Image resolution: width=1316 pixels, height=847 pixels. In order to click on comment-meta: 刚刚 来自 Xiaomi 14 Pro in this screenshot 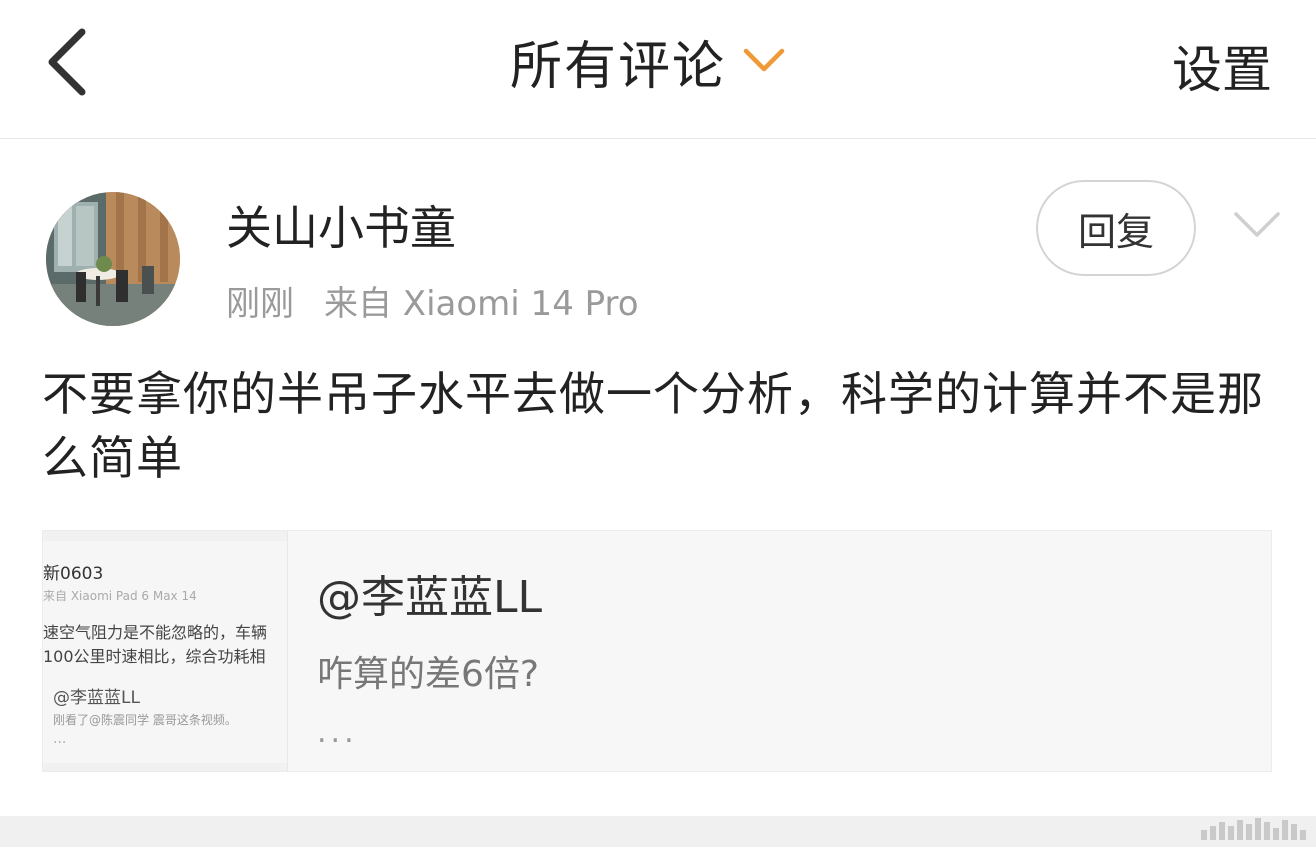, I will do `click(432, 300)`.